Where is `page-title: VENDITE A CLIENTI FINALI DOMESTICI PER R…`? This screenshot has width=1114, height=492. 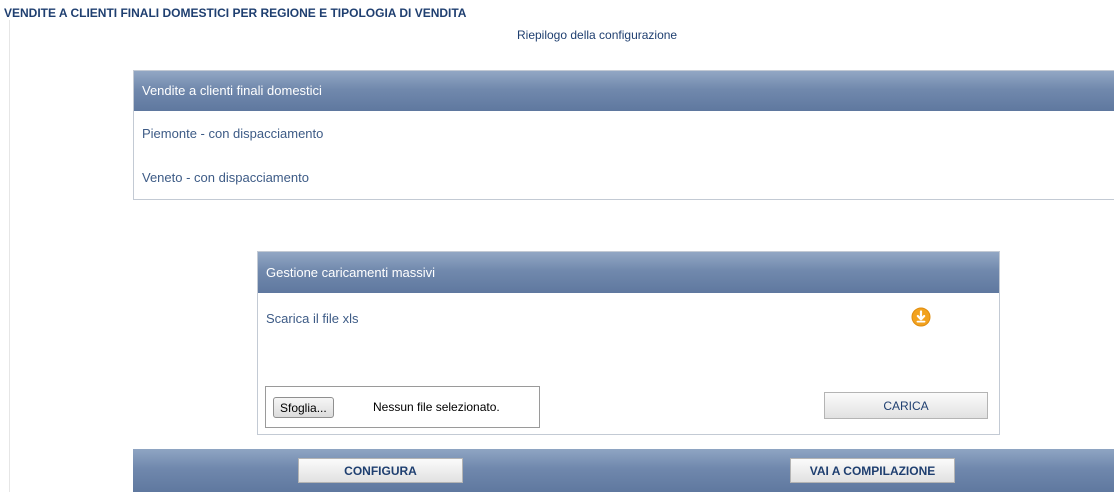 page-title: VENDITE A CLIENTI FINALI DOMESTICI PER R… is located at coordinates (235, 13).